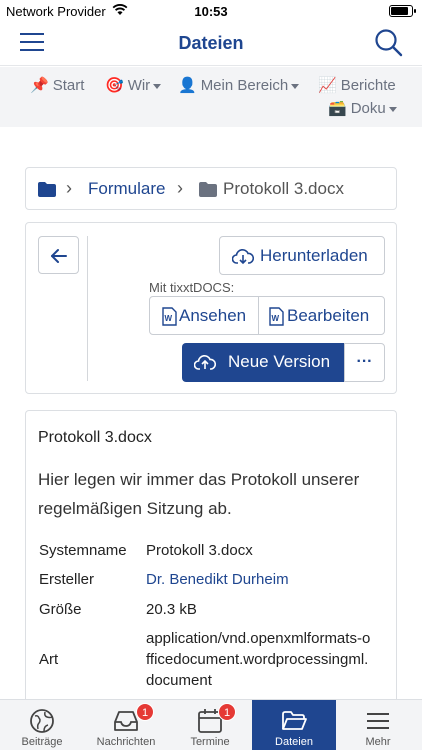  I want to click on nachrichten-badge: 1, so click(145, 712).